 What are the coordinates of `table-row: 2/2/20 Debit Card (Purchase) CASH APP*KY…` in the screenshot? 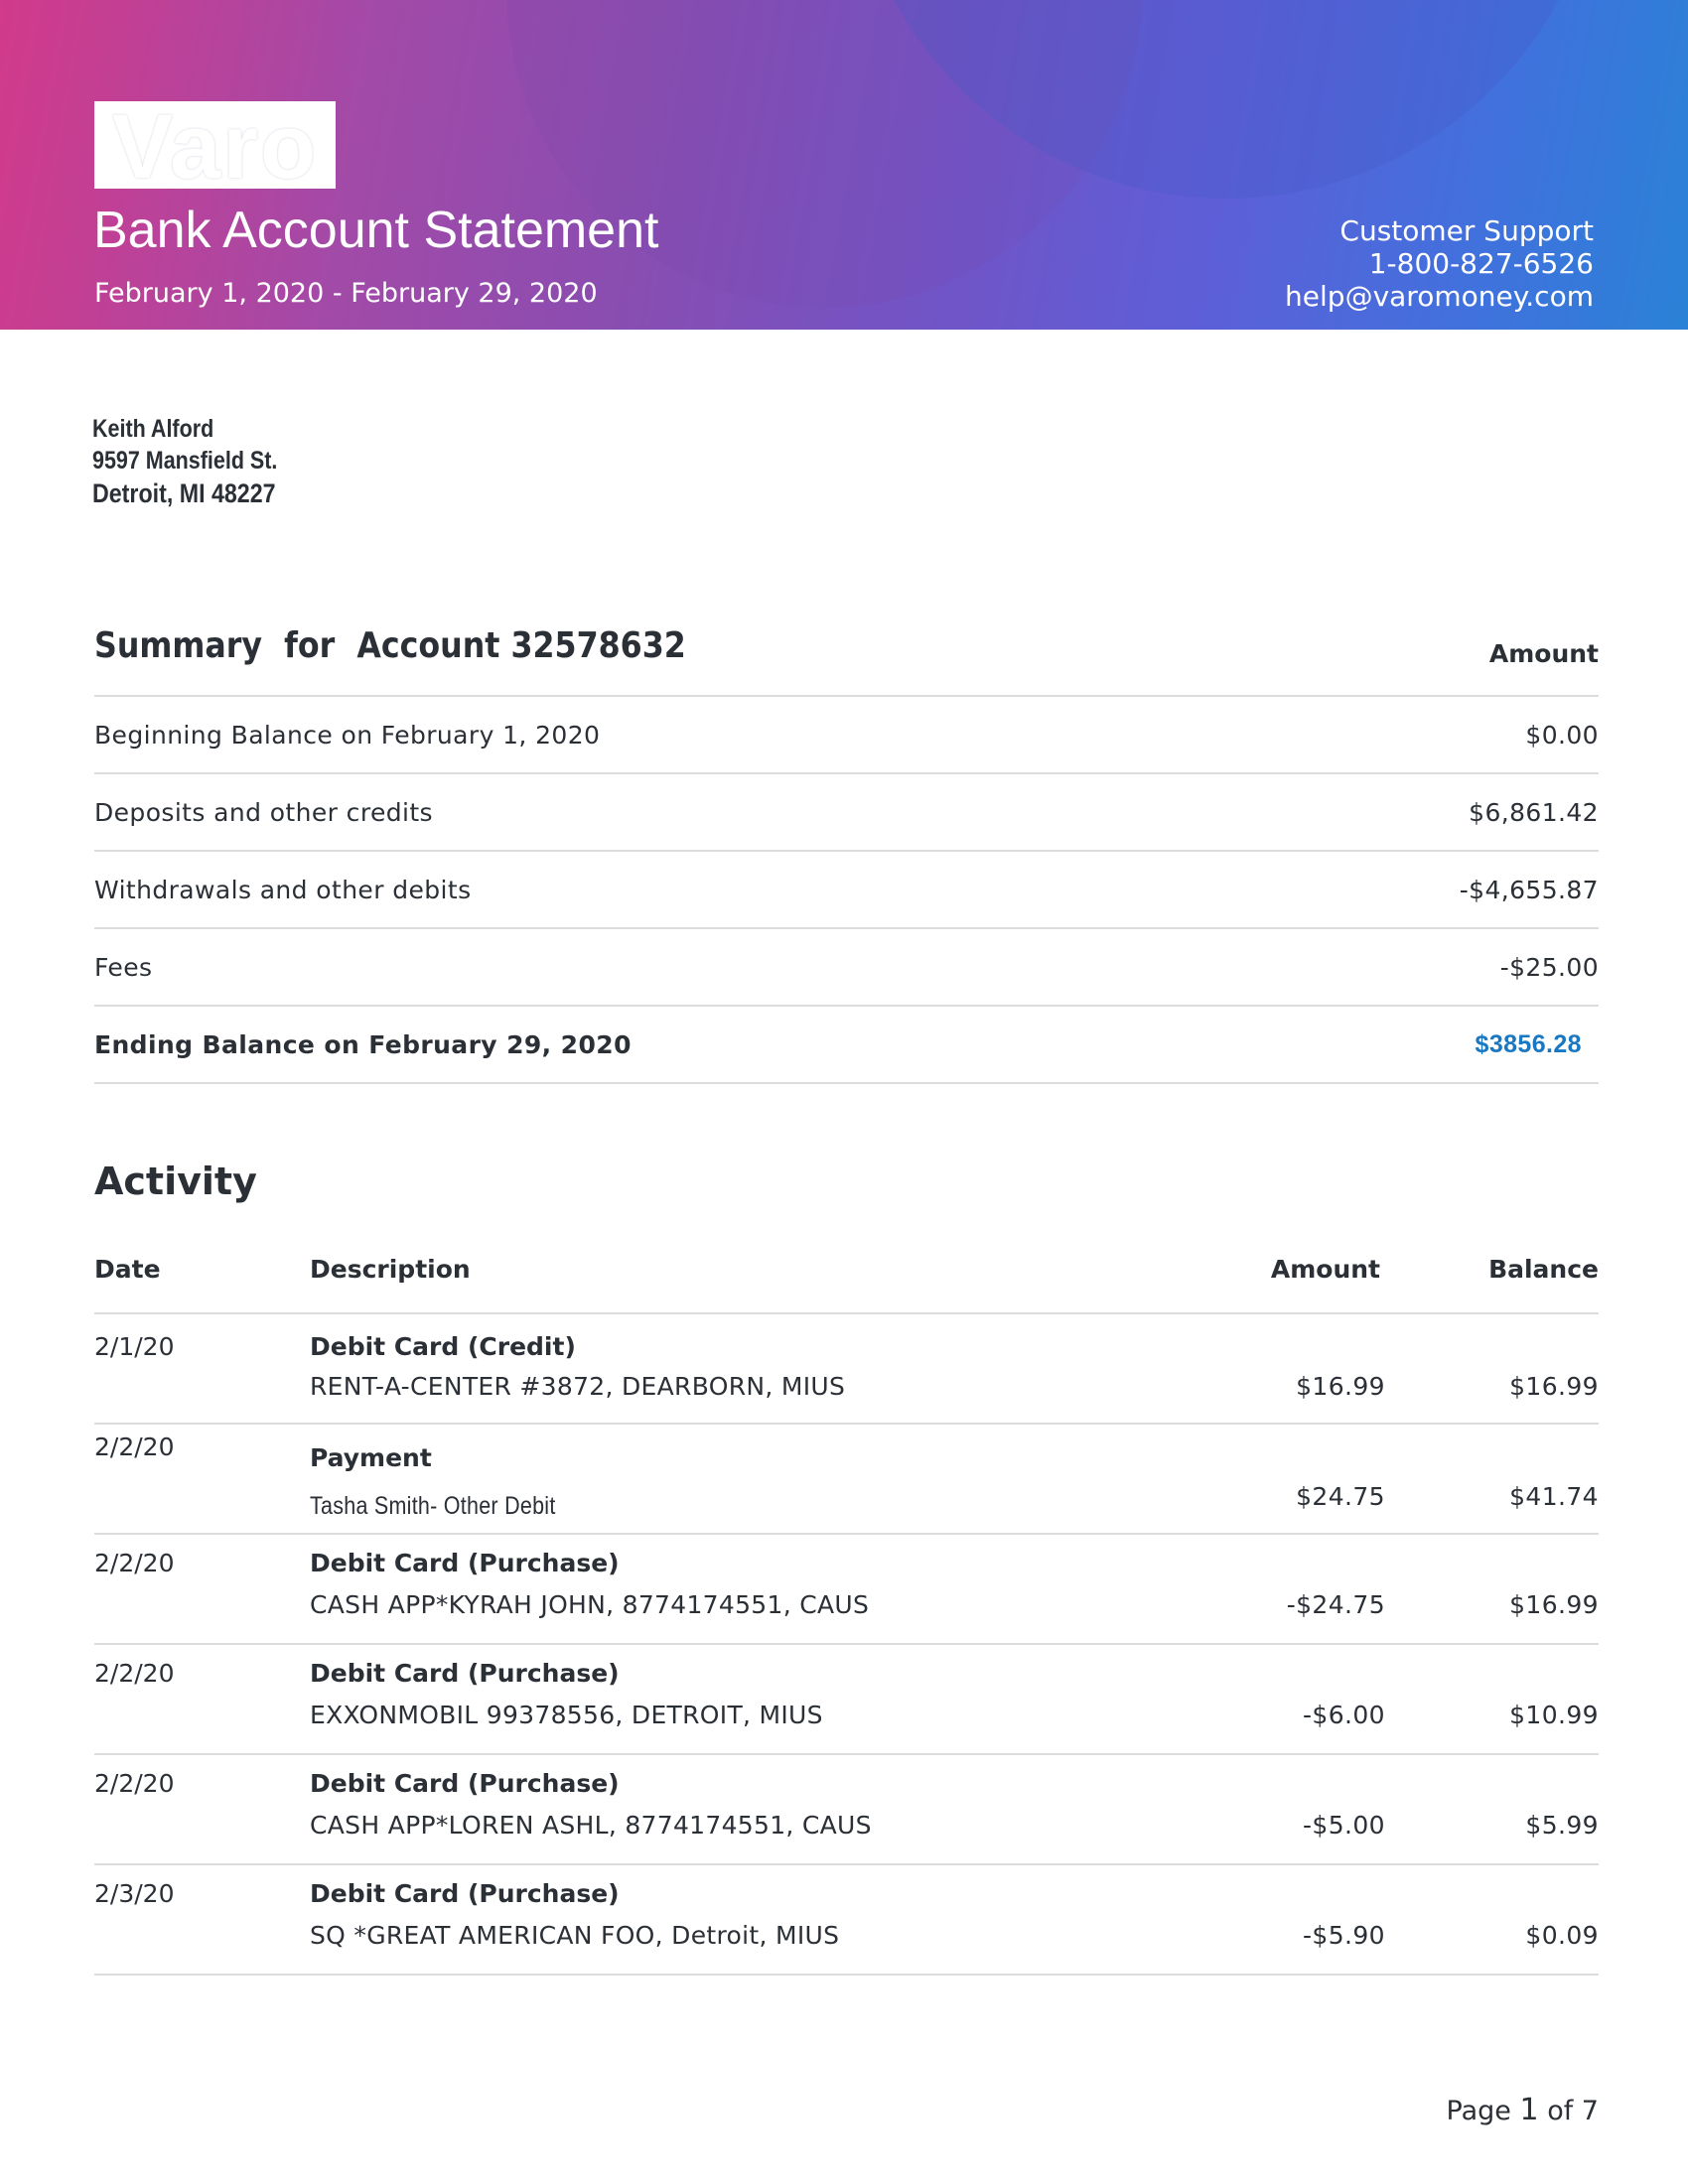 It's located at (846, 1589).